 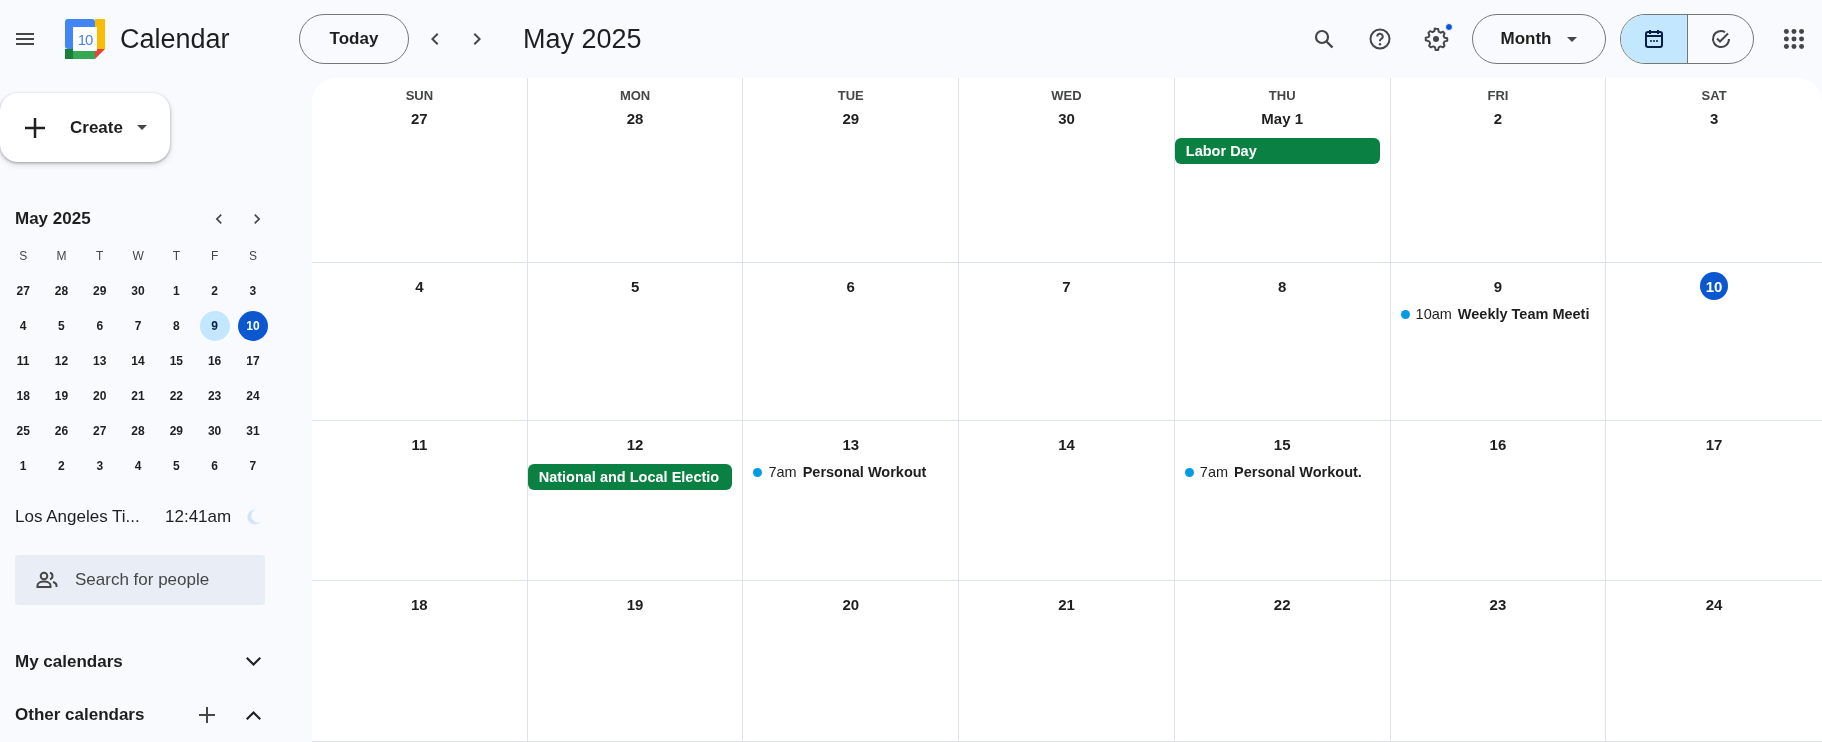 I want to click on mini-calendar-day: 19, so click(x=61, y=395).